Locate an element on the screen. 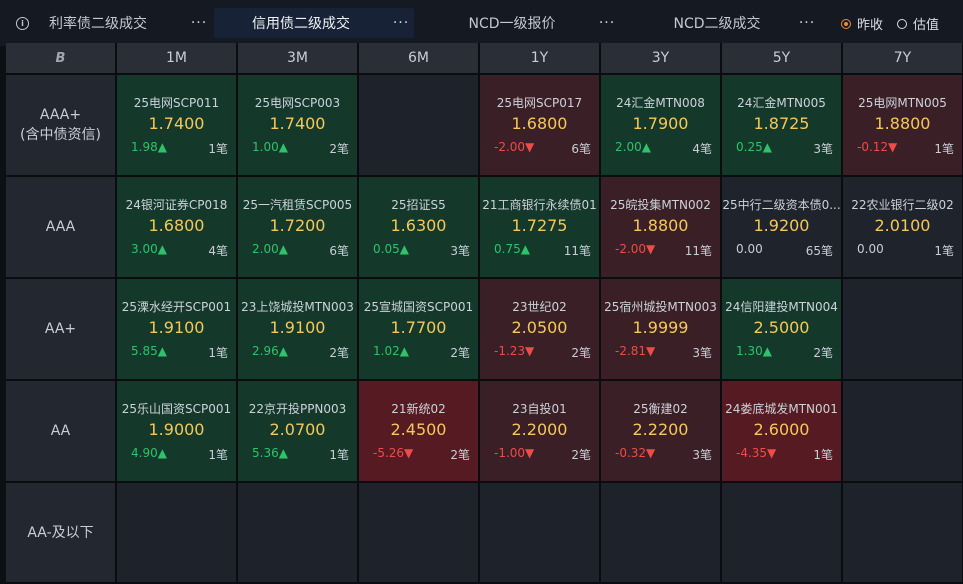  corner-header: B is located at coordinates (61, 59).